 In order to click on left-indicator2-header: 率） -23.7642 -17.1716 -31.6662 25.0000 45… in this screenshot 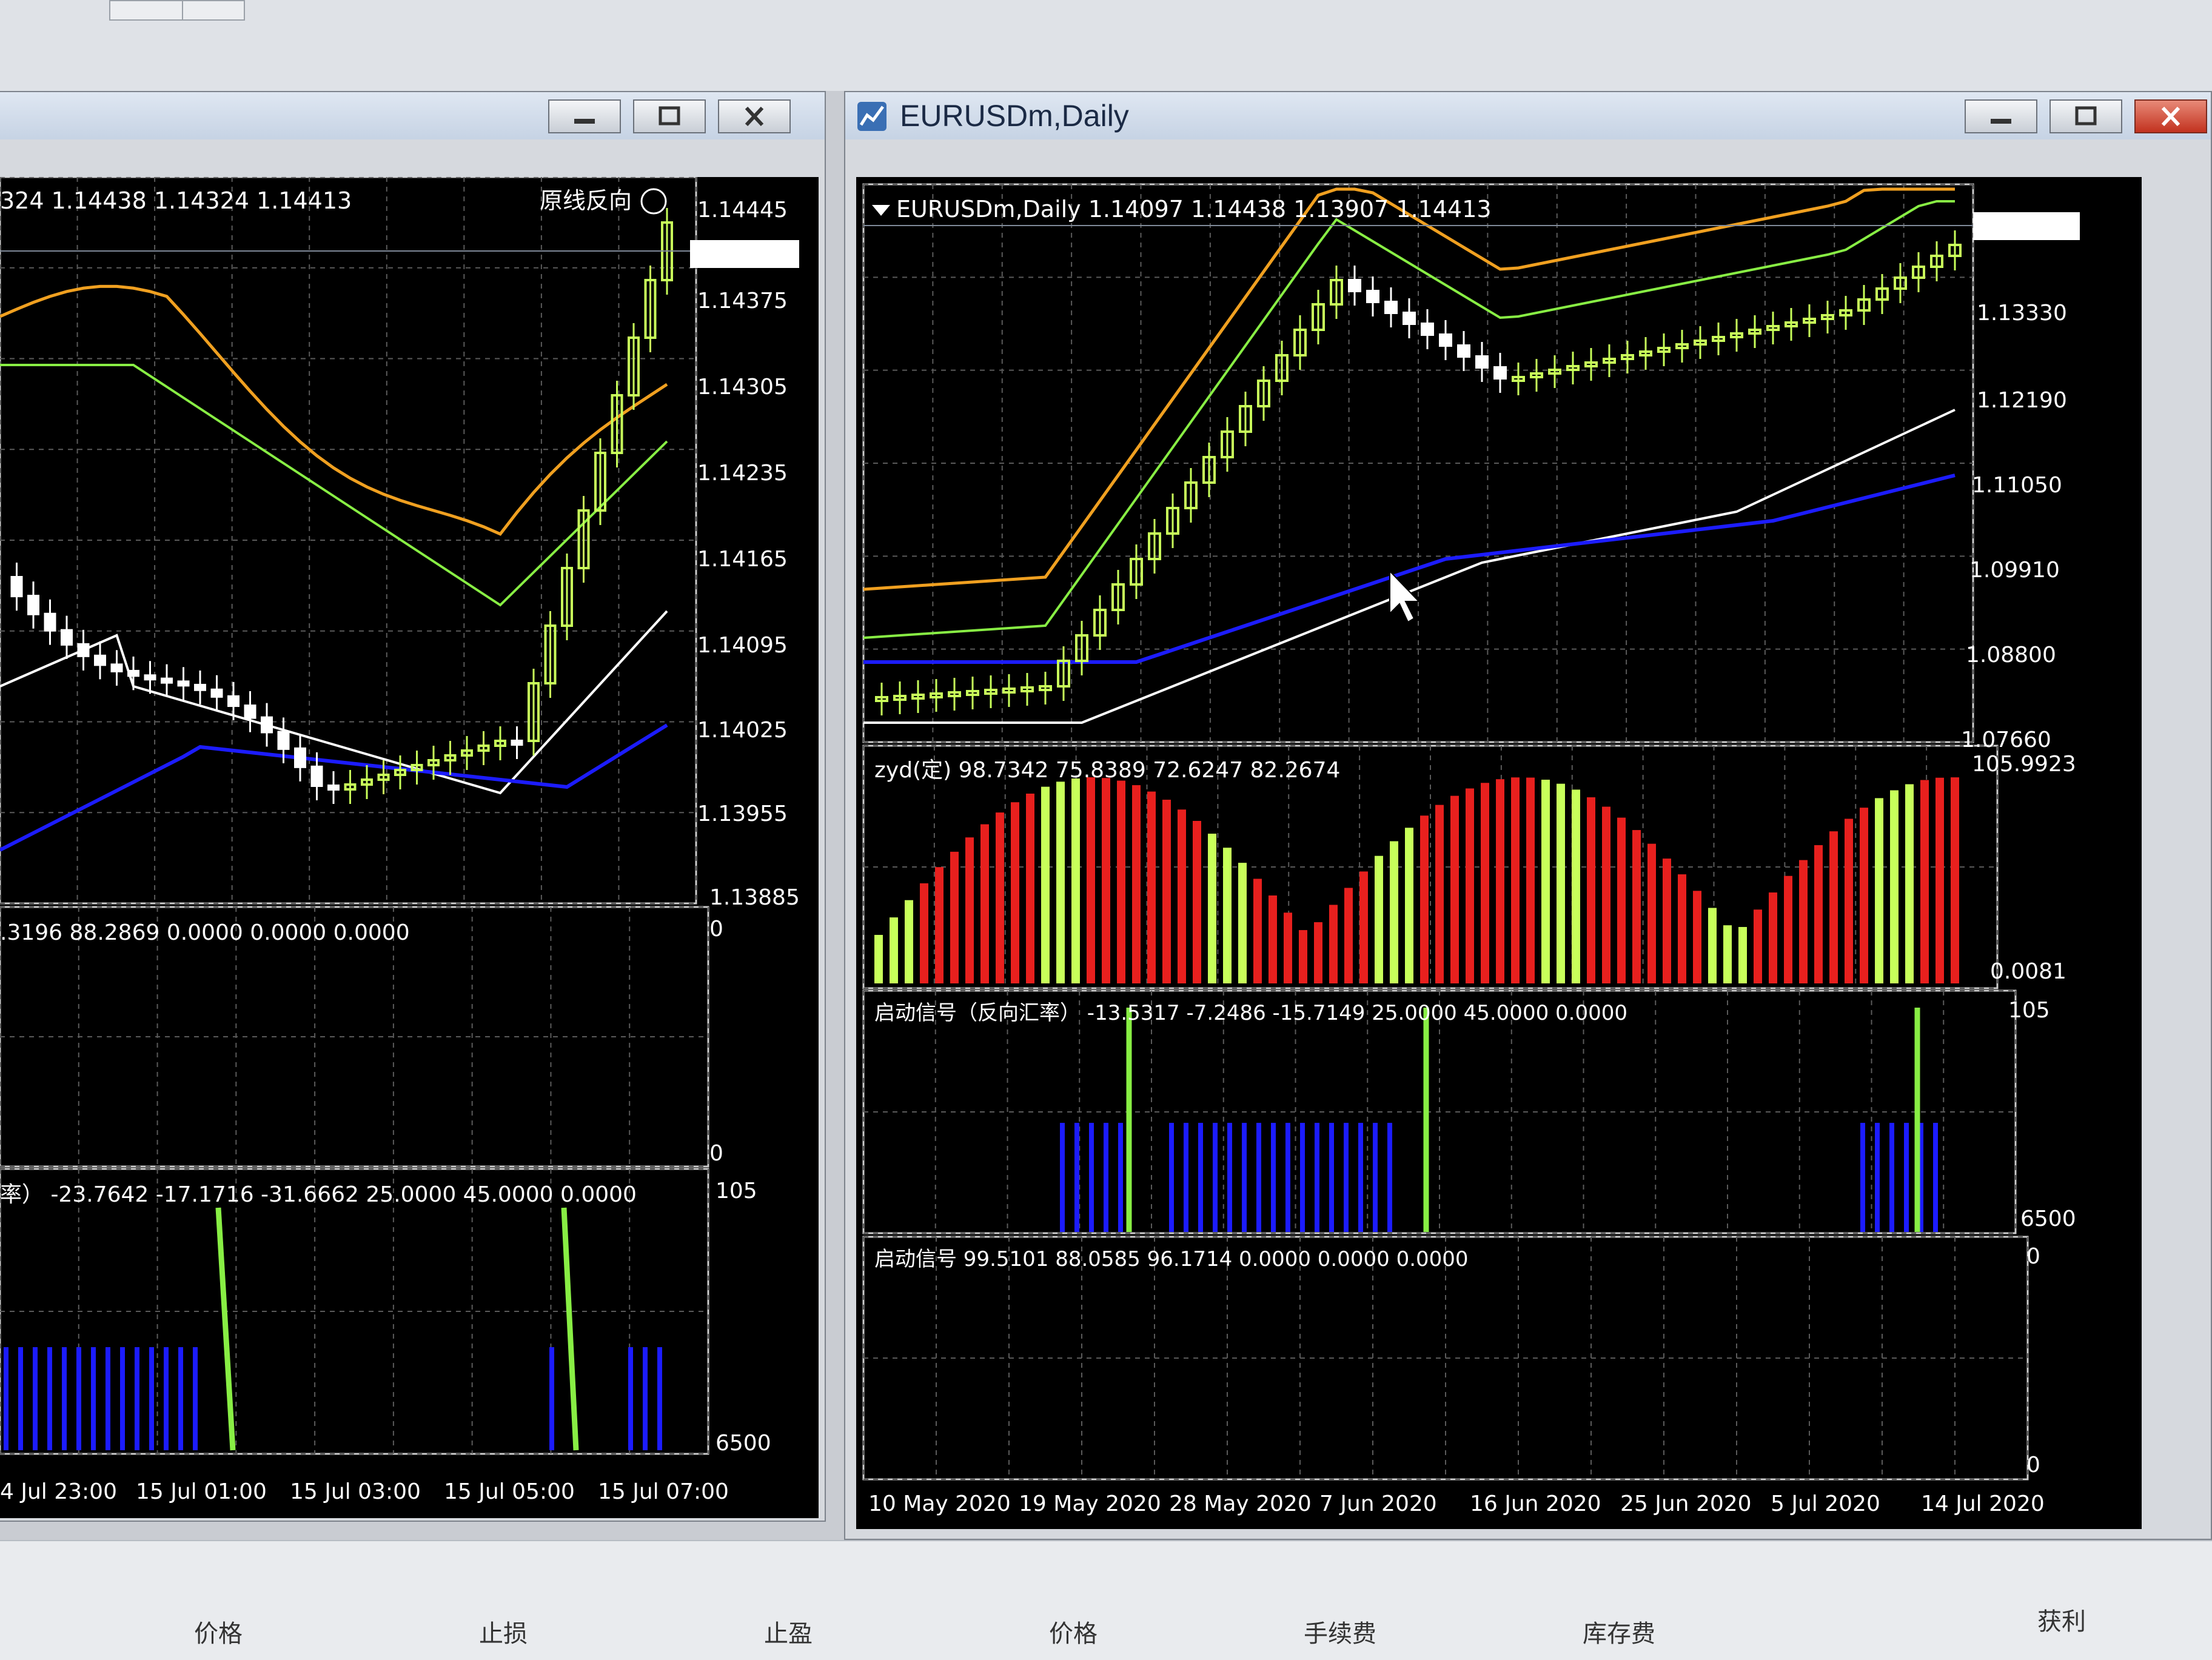, I will do `click(318, 1194)`.